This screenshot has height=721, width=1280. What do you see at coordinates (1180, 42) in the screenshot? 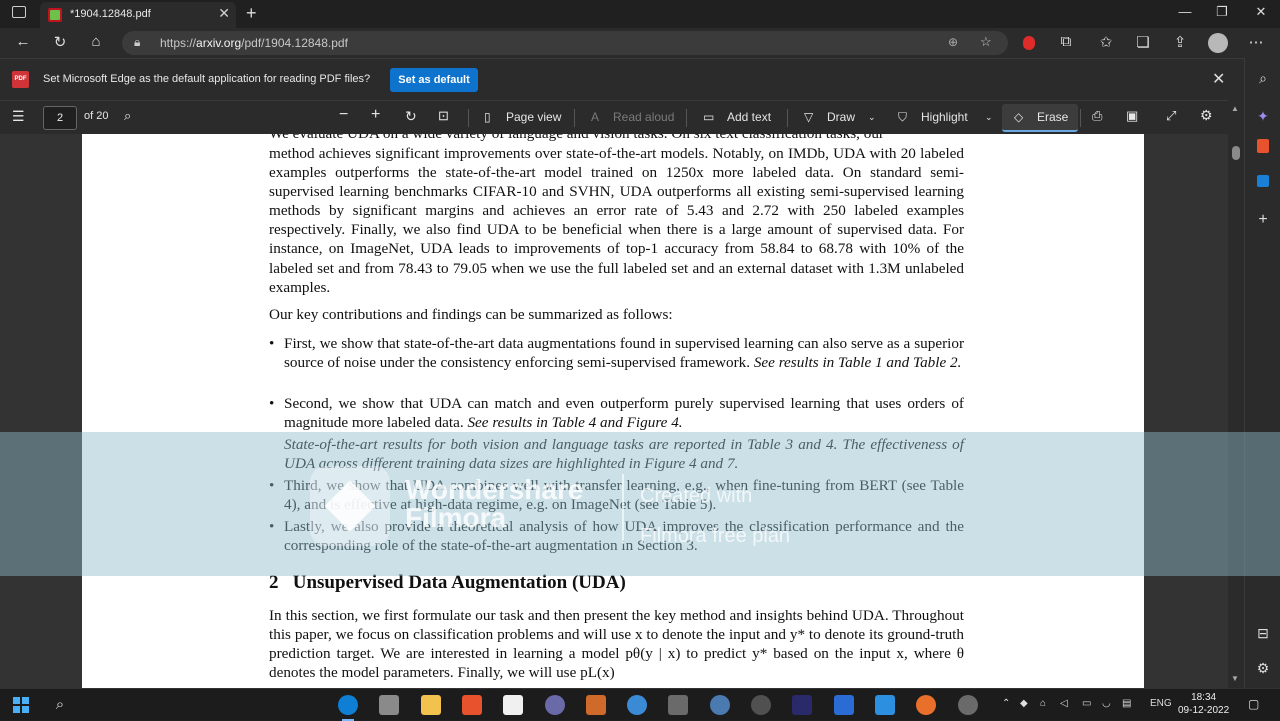
I see `share-icon: ⇪` at bounding box center [1180, 42].